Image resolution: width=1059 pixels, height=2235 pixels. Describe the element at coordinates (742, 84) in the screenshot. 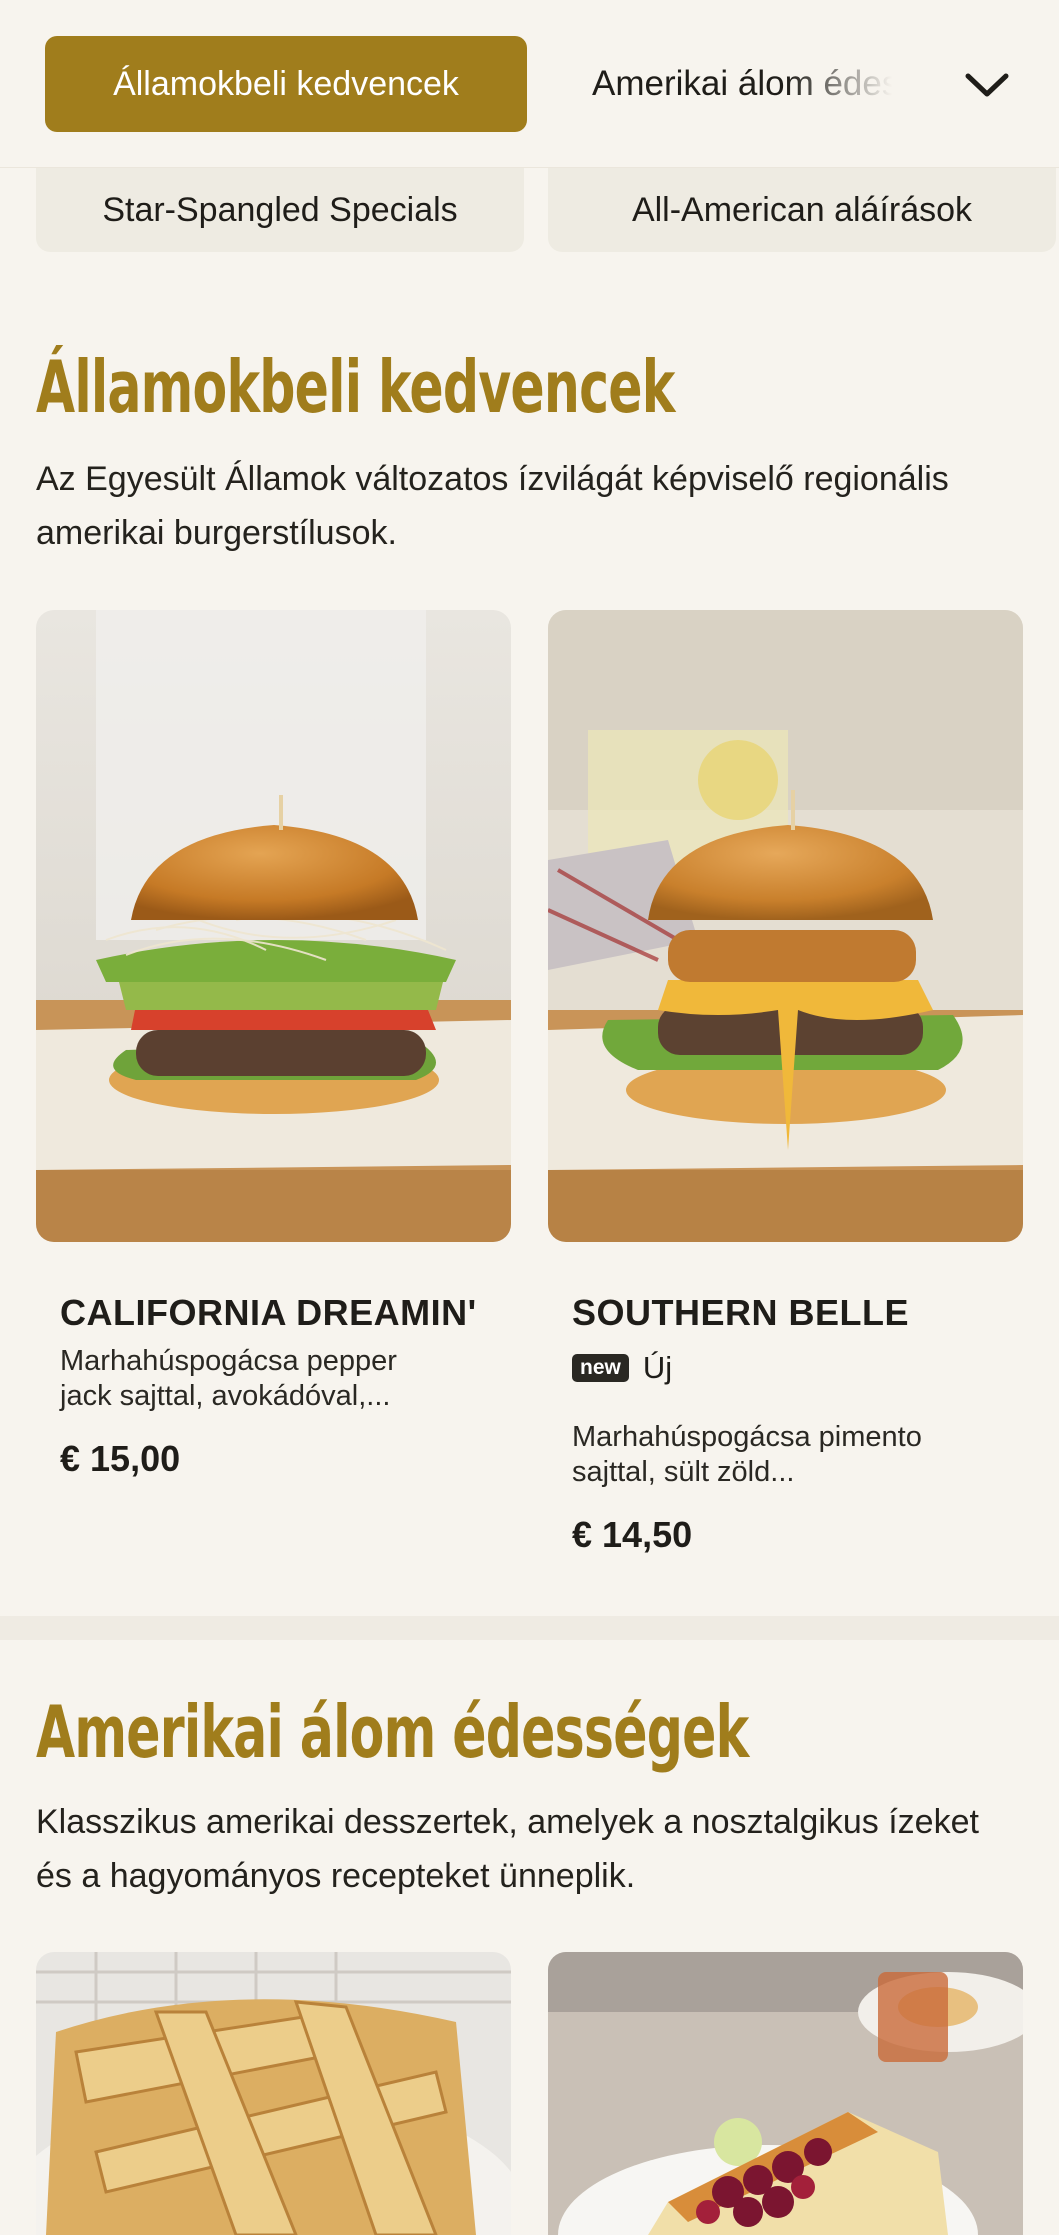

I see `category-tab-next: Amerikai álom édességek` at that location.